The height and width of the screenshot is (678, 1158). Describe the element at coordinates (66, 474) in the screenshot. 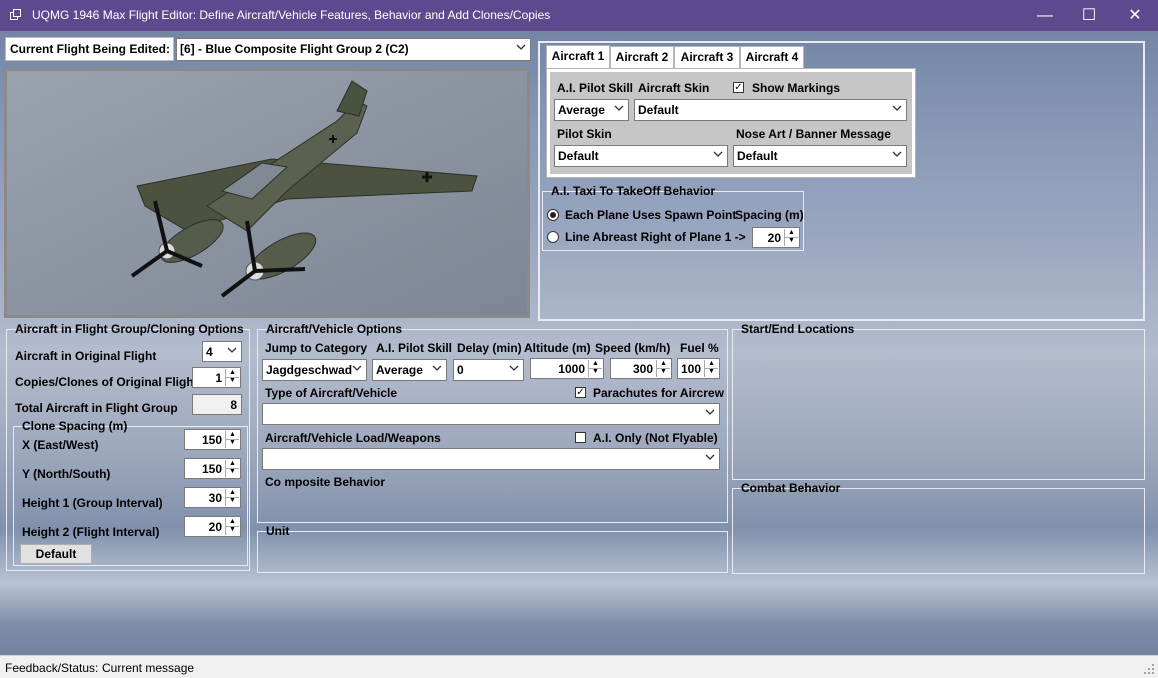

I see `y-spacing-label: Y (North/South)` at that location.